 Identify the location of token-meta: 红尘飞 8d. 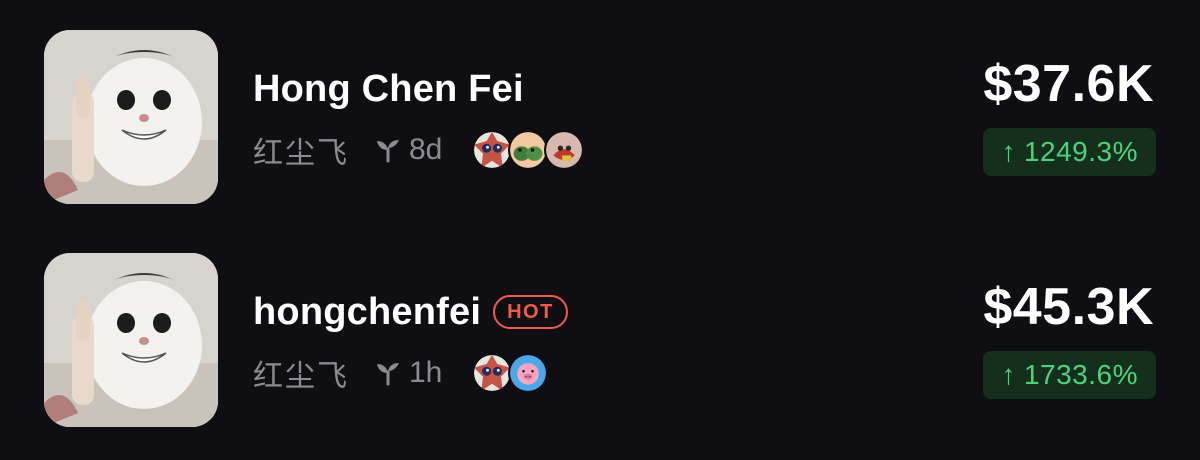
(419, 150).